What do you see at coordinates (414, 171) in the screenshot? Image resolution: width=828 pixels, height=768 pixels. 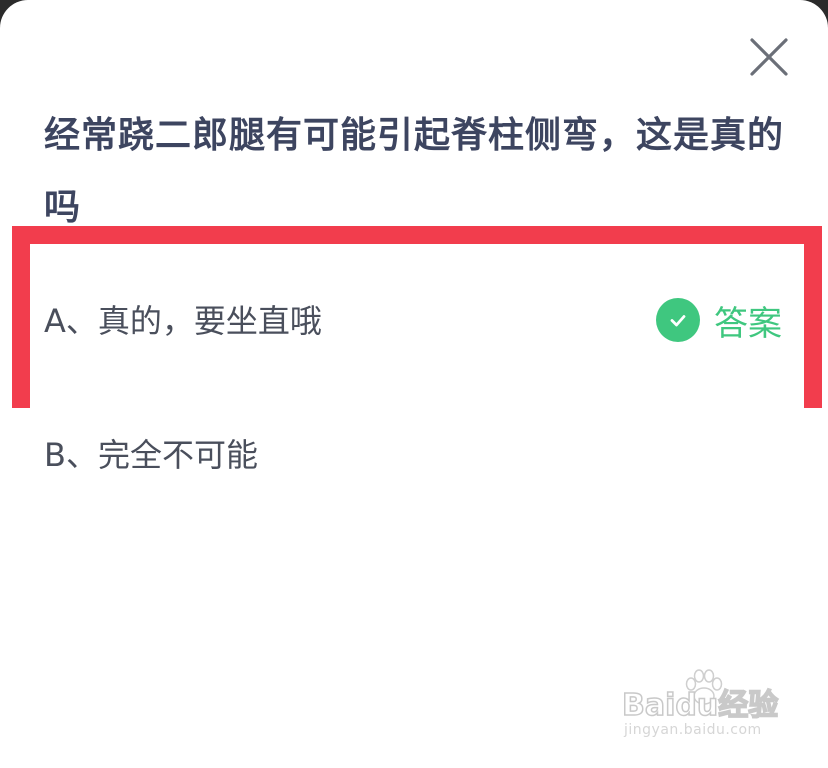 I see `question-title: 经常跷二郎腿有可能引起脊柱侧弯，这是真的吗` at bounding box center [414, 171].